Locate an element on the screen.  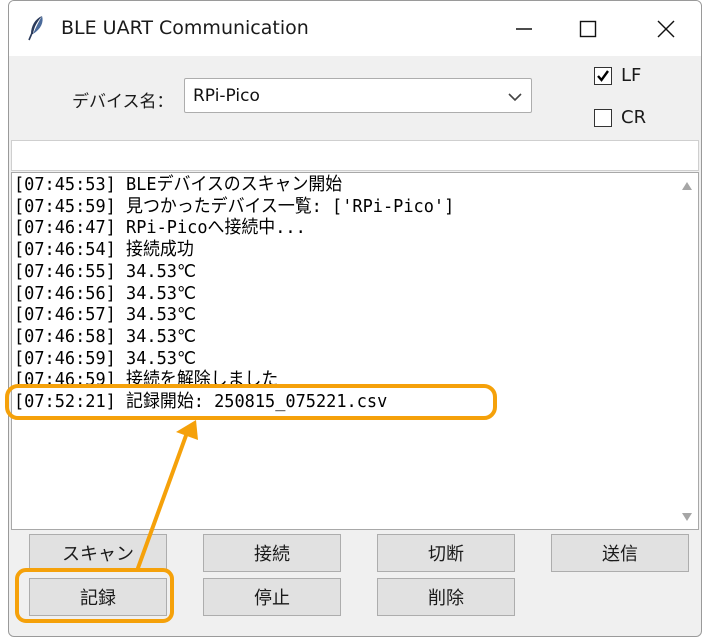
scroll-down-arrow-icon is located at coordinates (687, 517).